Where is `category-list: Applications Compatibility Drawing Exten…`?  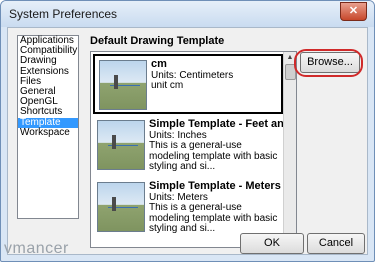 category-list: Applications Compatibility Drawing Exten… is located at coordinates (48, 127).